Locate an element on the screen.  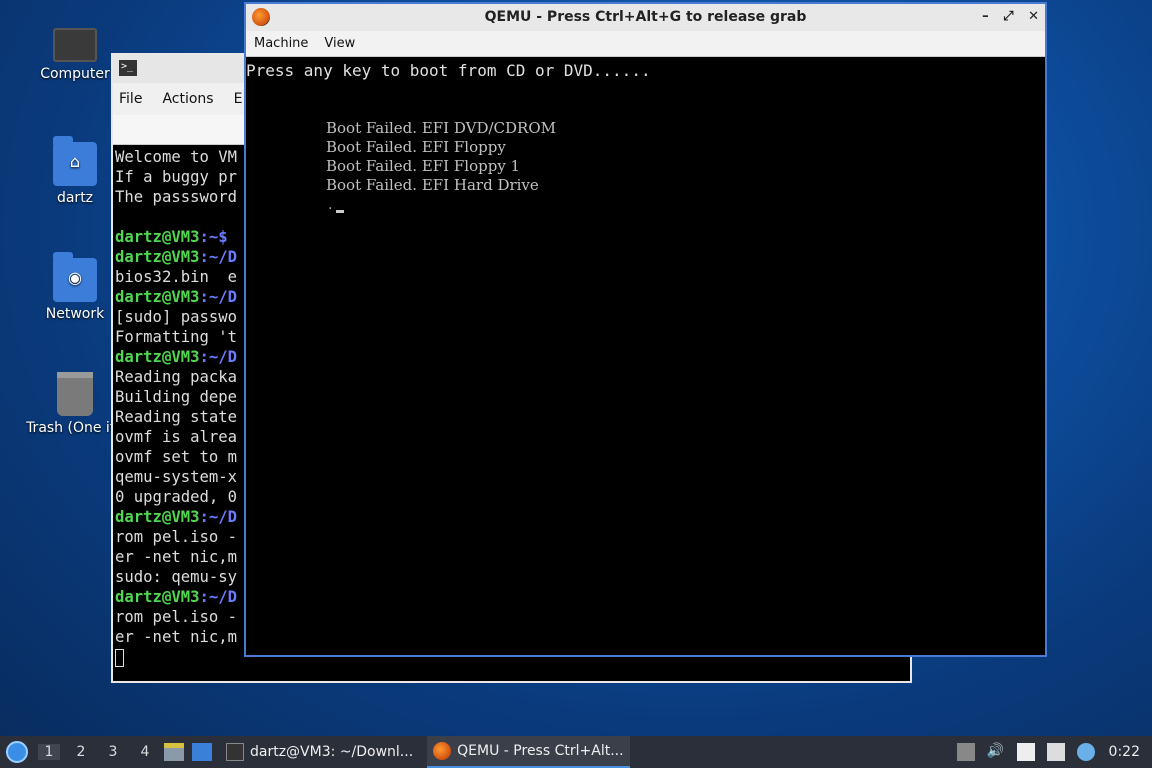
terminal-line: Formatting 't is located at coordinates (176, 337).